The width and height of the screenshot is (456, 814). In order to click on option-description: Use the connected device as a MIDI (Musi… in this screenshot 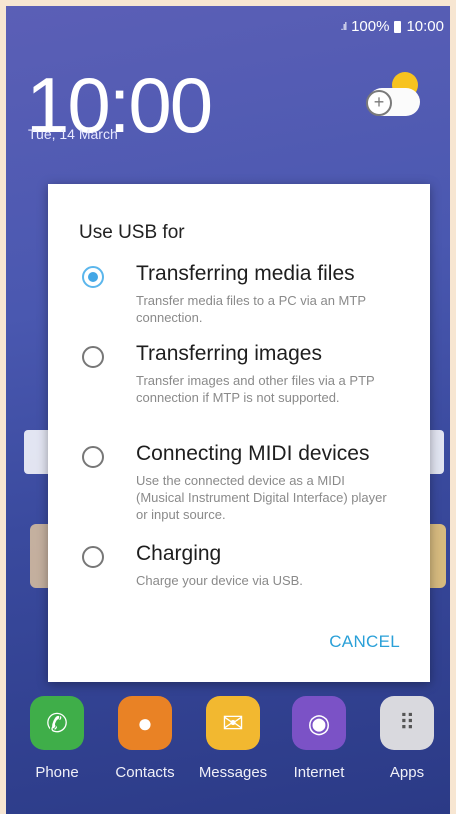, I will do `click(261, 497)`.